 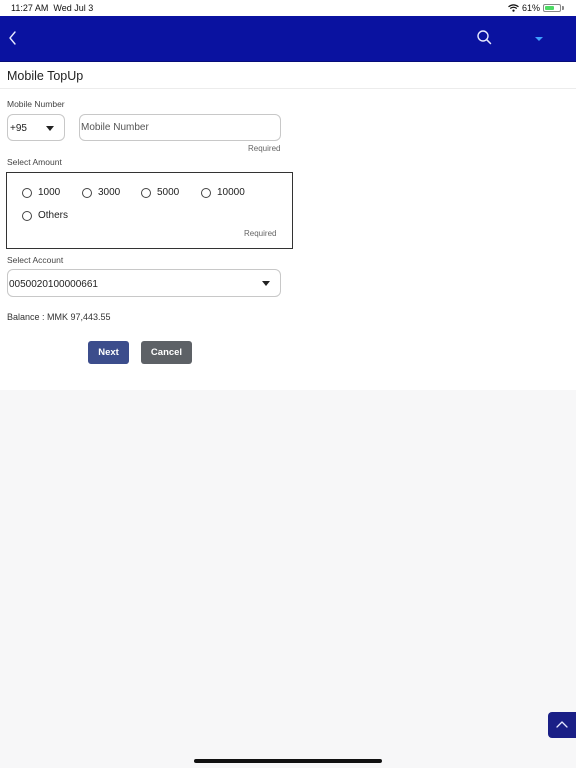 I want to click on title-divider, so click(x=288, y=88).